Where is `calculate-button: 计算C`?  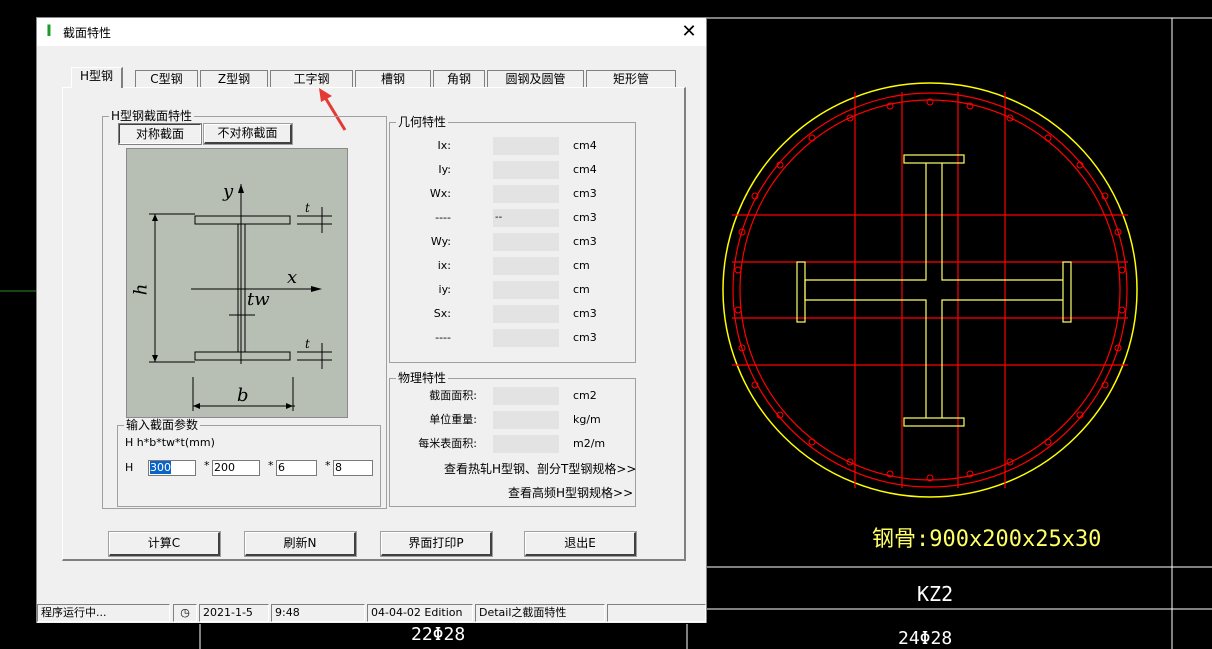 calculate-button: 计算C is located at coordinates (164, 544).